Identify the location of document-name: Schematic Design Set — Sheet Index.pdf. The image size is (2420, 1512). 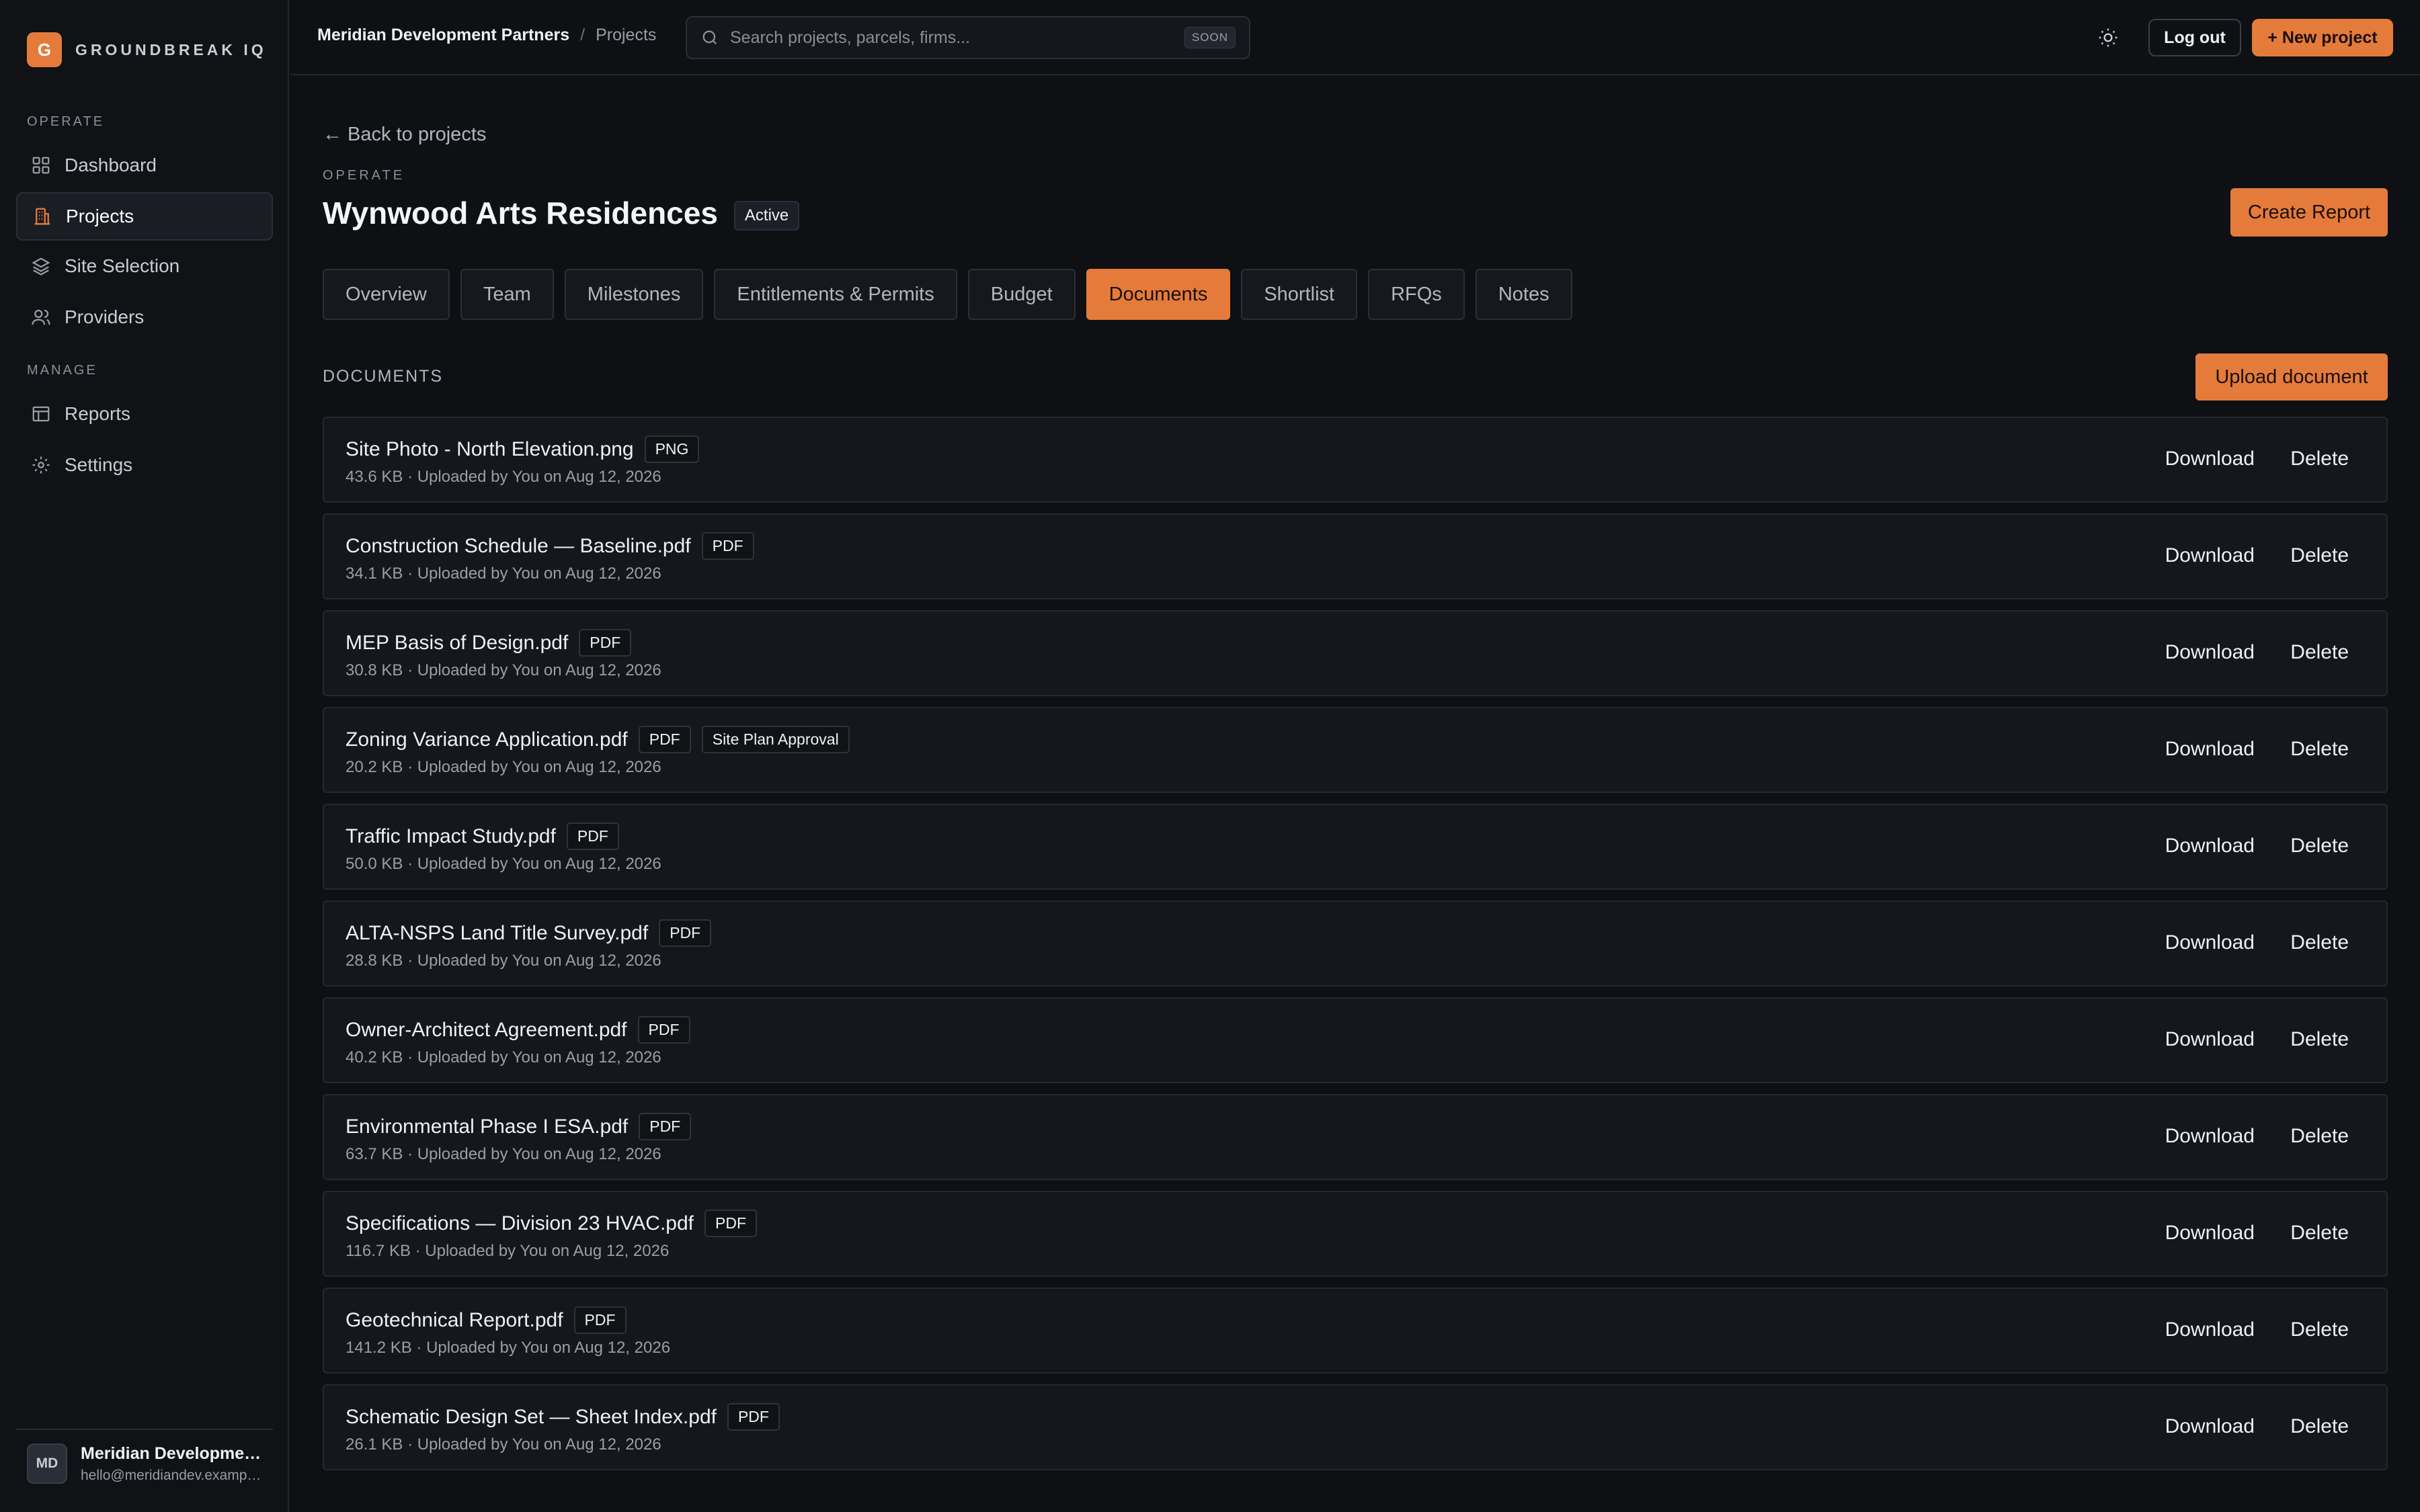
(531, 1417).